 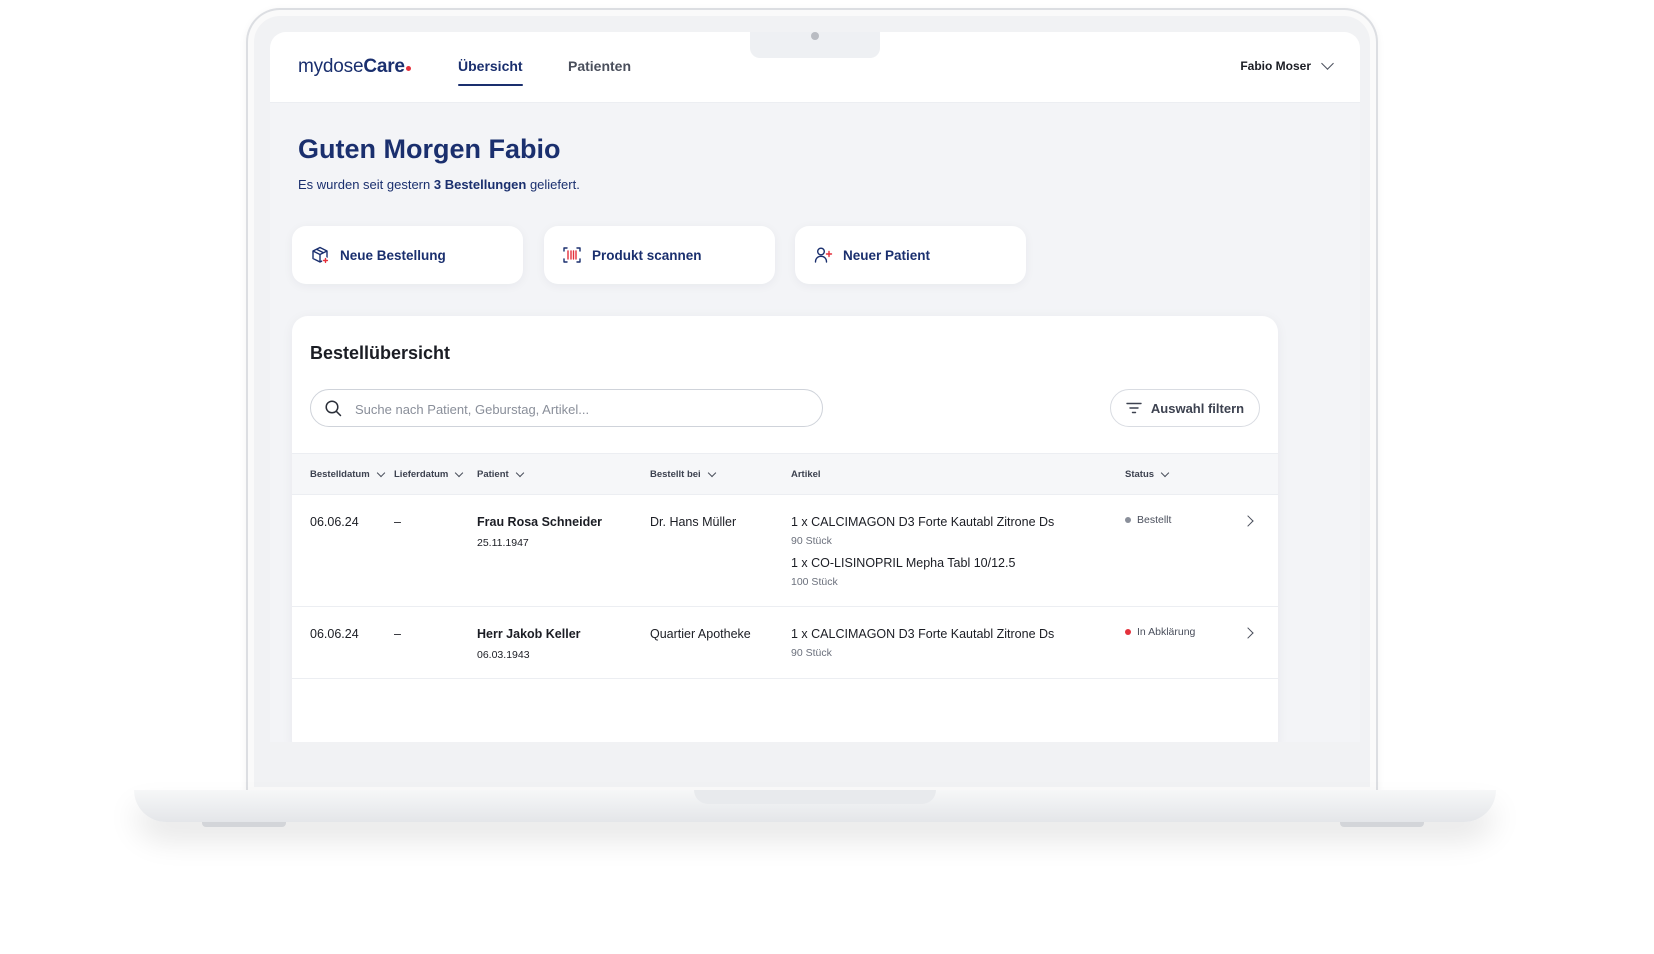 What do you see at coordinates (366, 184) in the screenshot?
I see `delivery-summary-prefix: Es wurden seit gestern` at bounding box center [366, 184].